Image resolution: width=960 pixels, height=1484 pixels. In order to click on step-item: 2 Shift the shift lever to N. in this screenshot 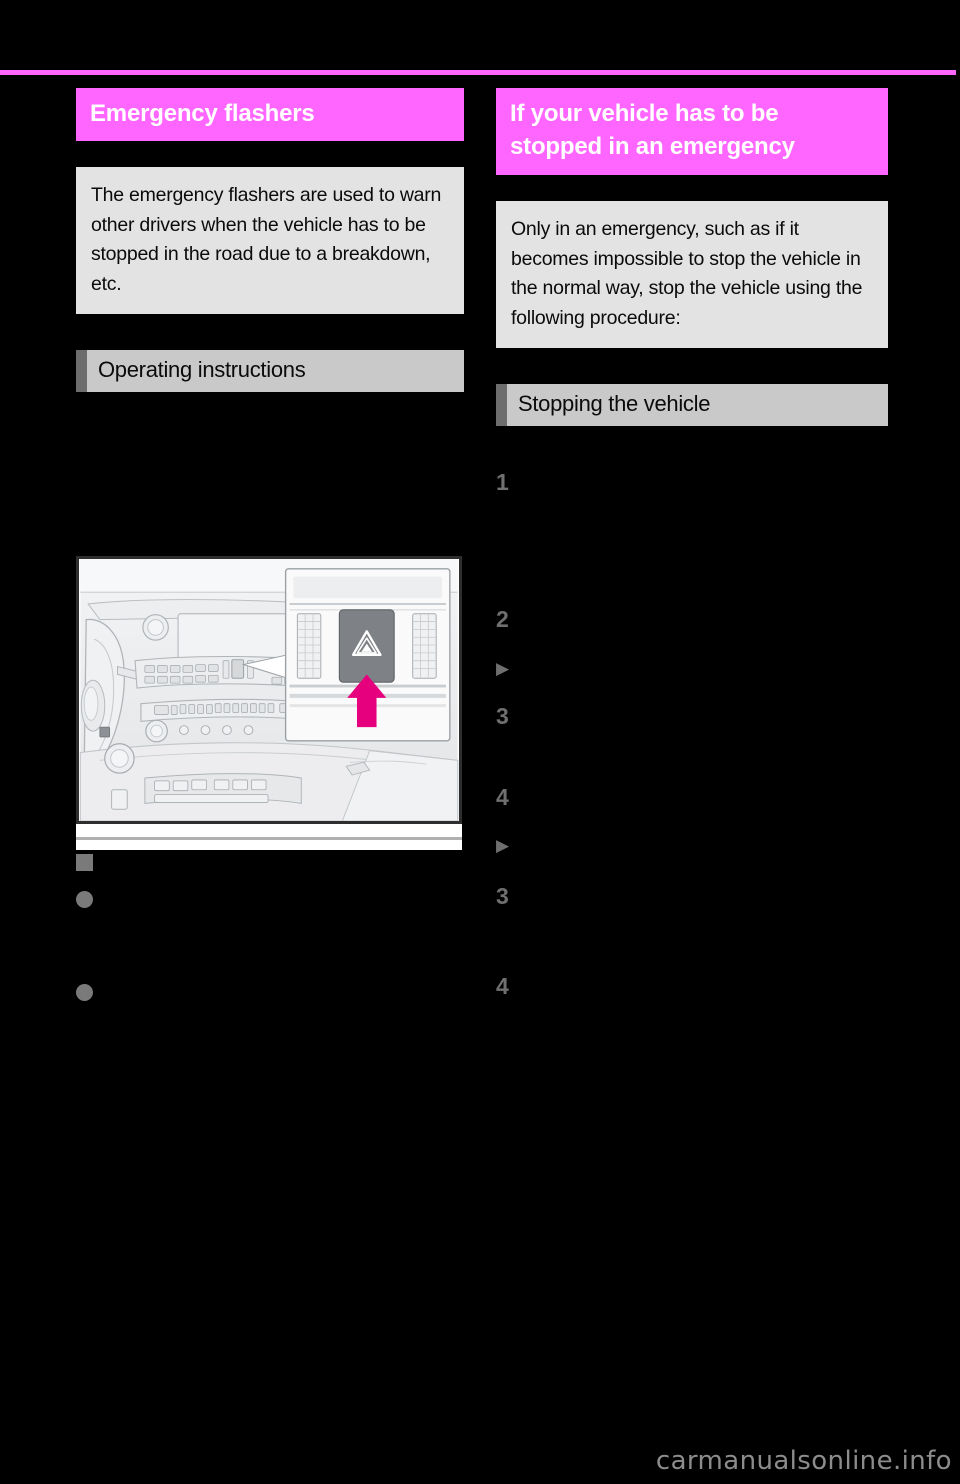, I will do `click(692, 619)`.